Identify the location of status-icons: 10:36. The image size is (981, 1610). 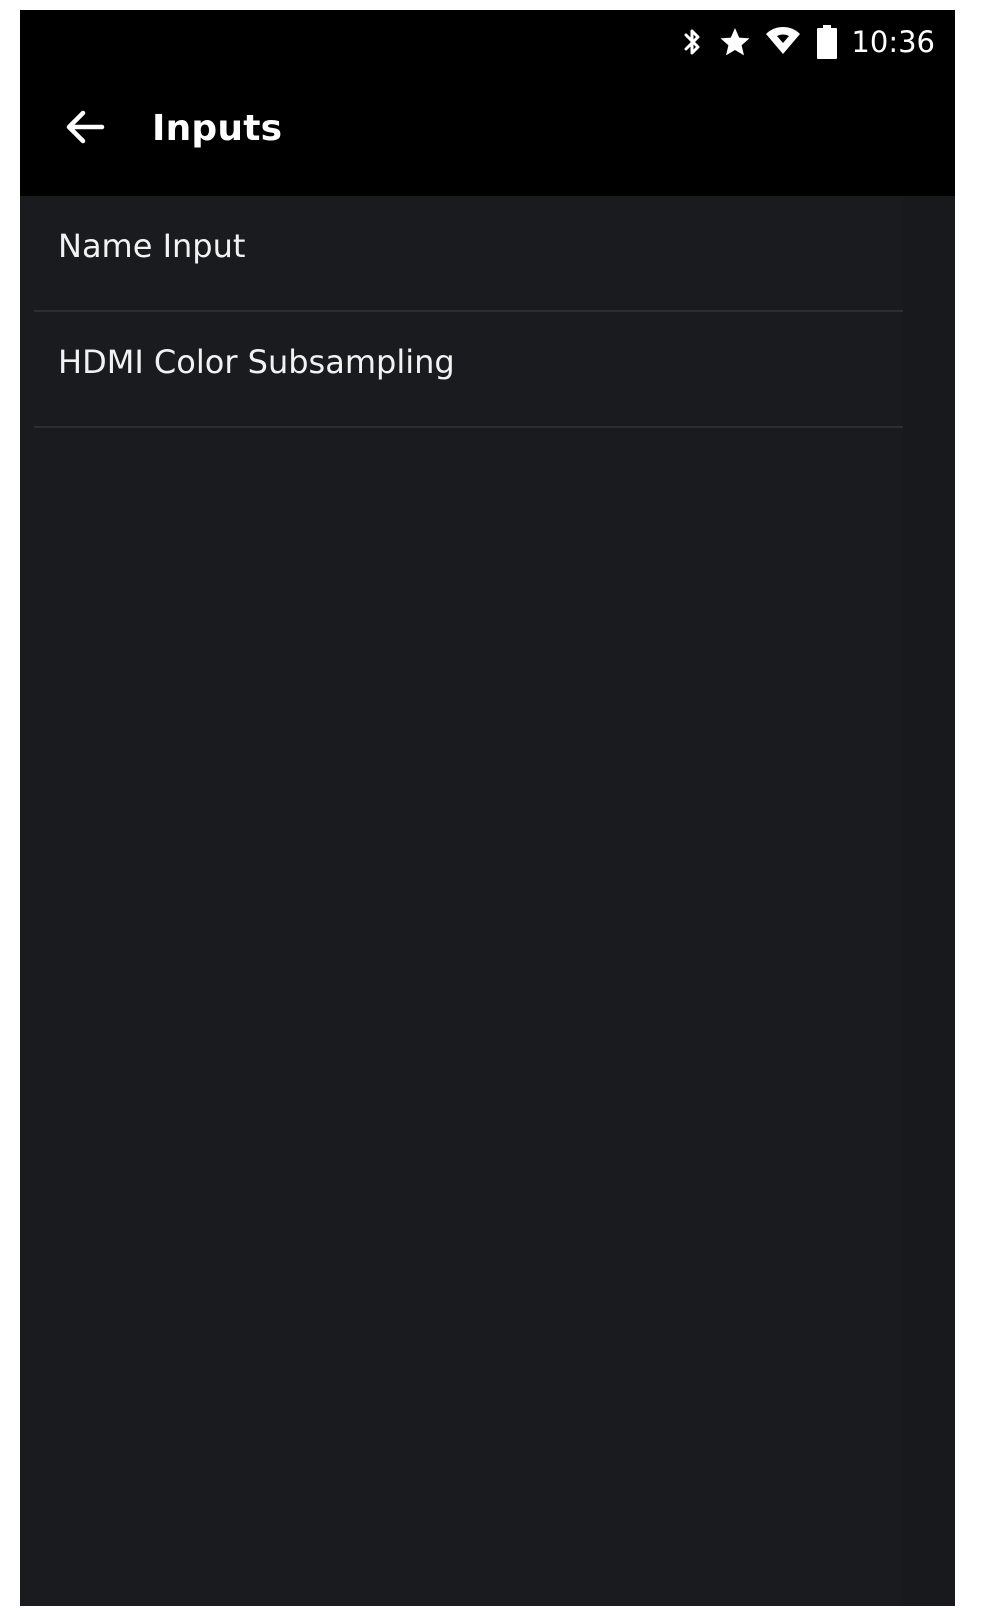
(808, 42).